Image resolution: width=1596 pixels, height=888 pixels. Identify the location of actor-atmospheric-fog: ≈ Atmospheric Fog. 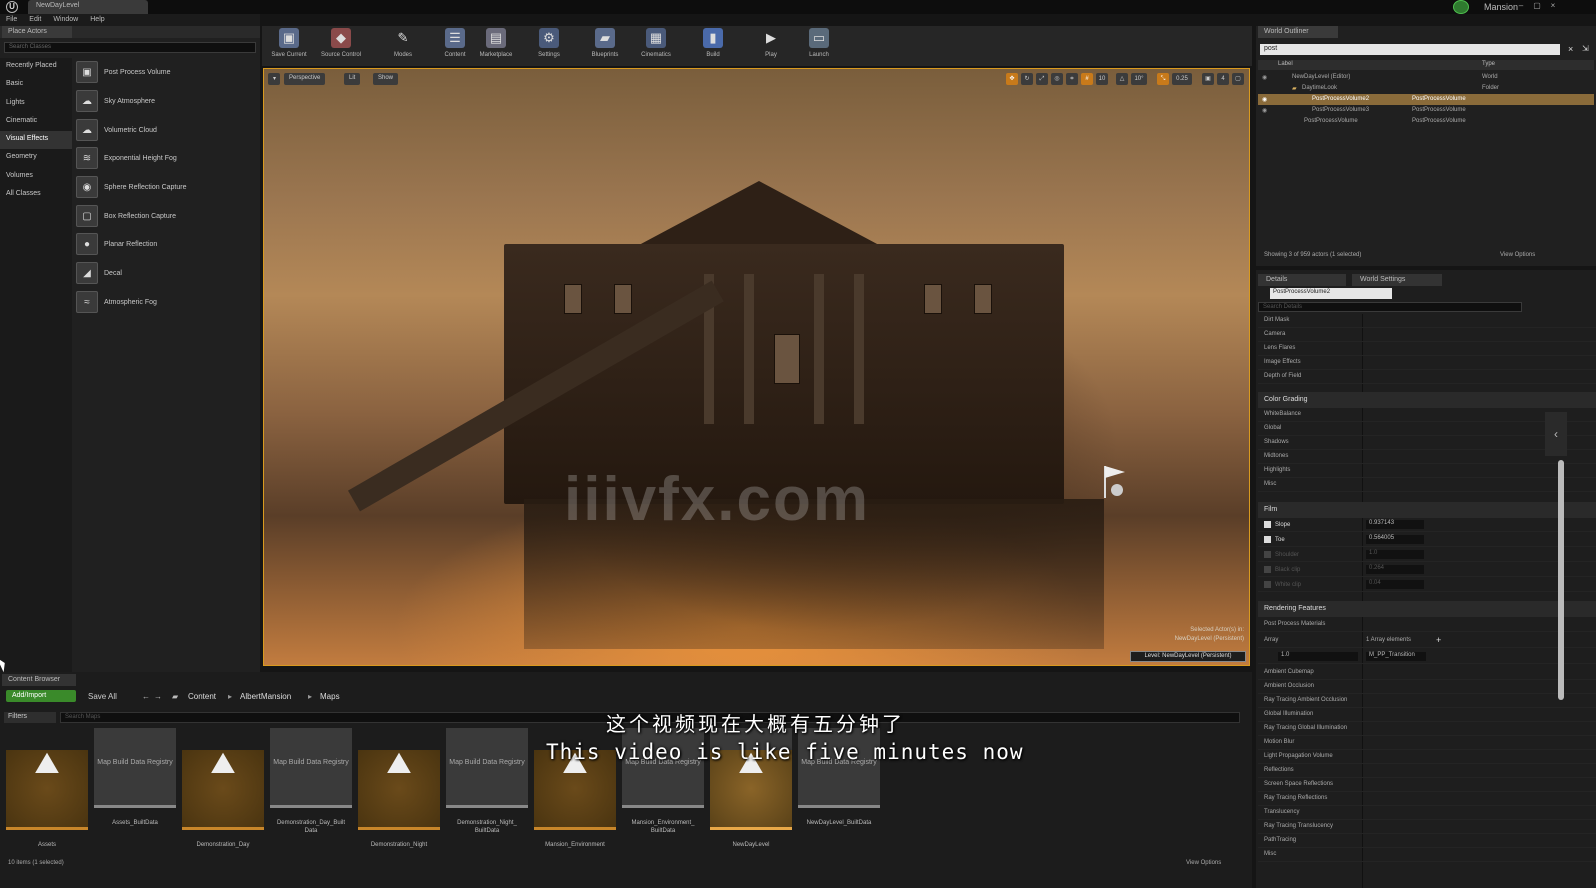
(166, 302).